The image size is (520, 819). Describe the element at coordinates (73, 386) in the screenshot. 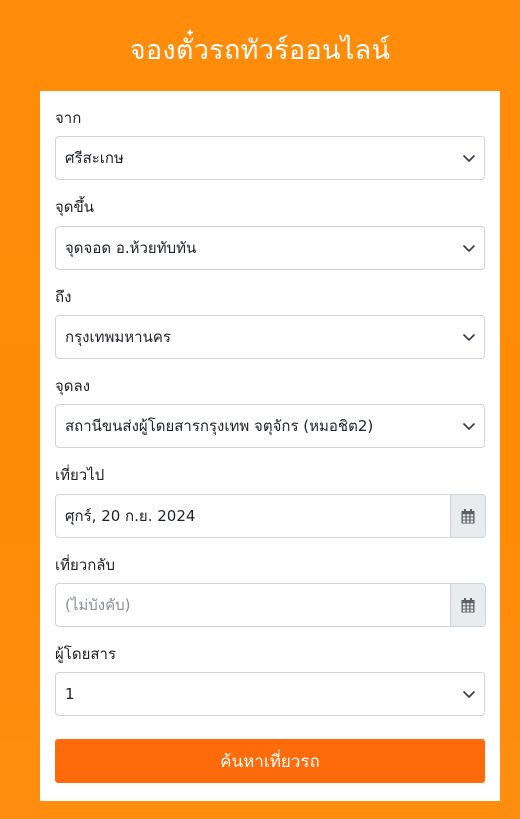

I see `dropoff-label: จุดลง` at that location.